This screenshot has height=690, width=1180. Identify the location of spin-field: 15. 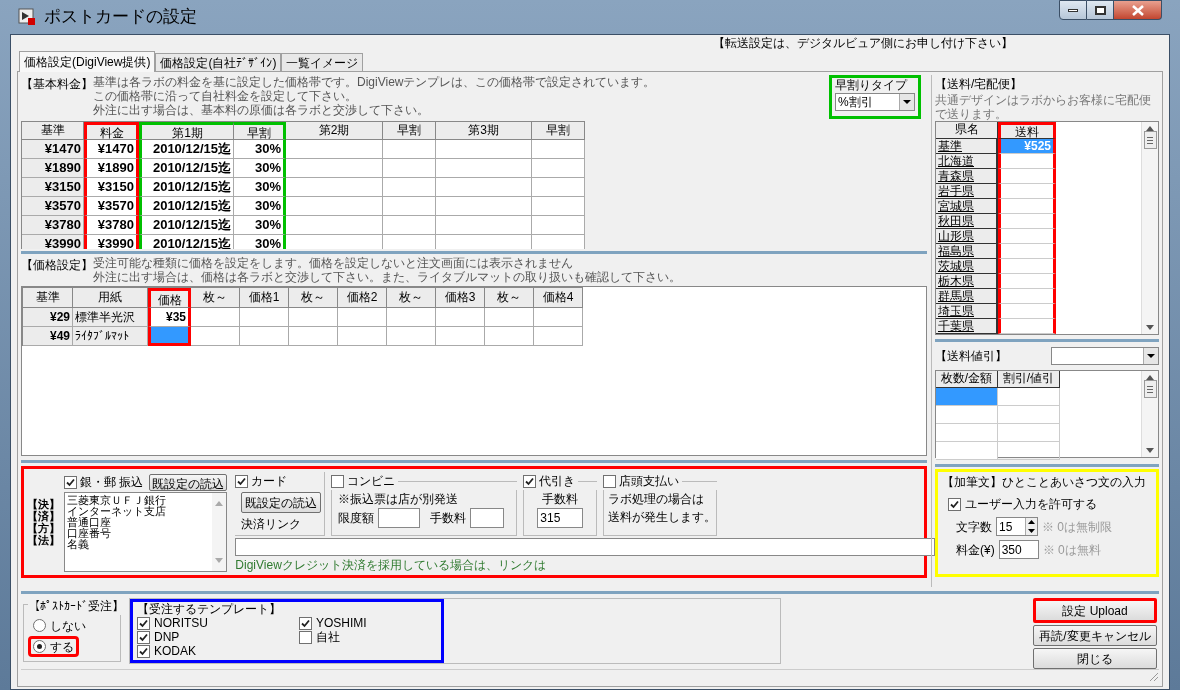
(1017, 526).